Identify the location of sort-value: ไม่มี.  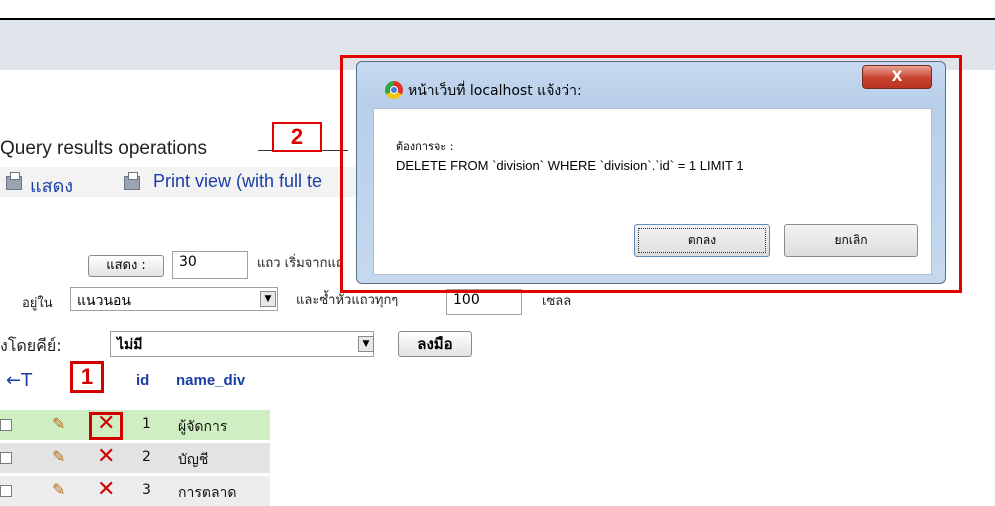
(130, 345).